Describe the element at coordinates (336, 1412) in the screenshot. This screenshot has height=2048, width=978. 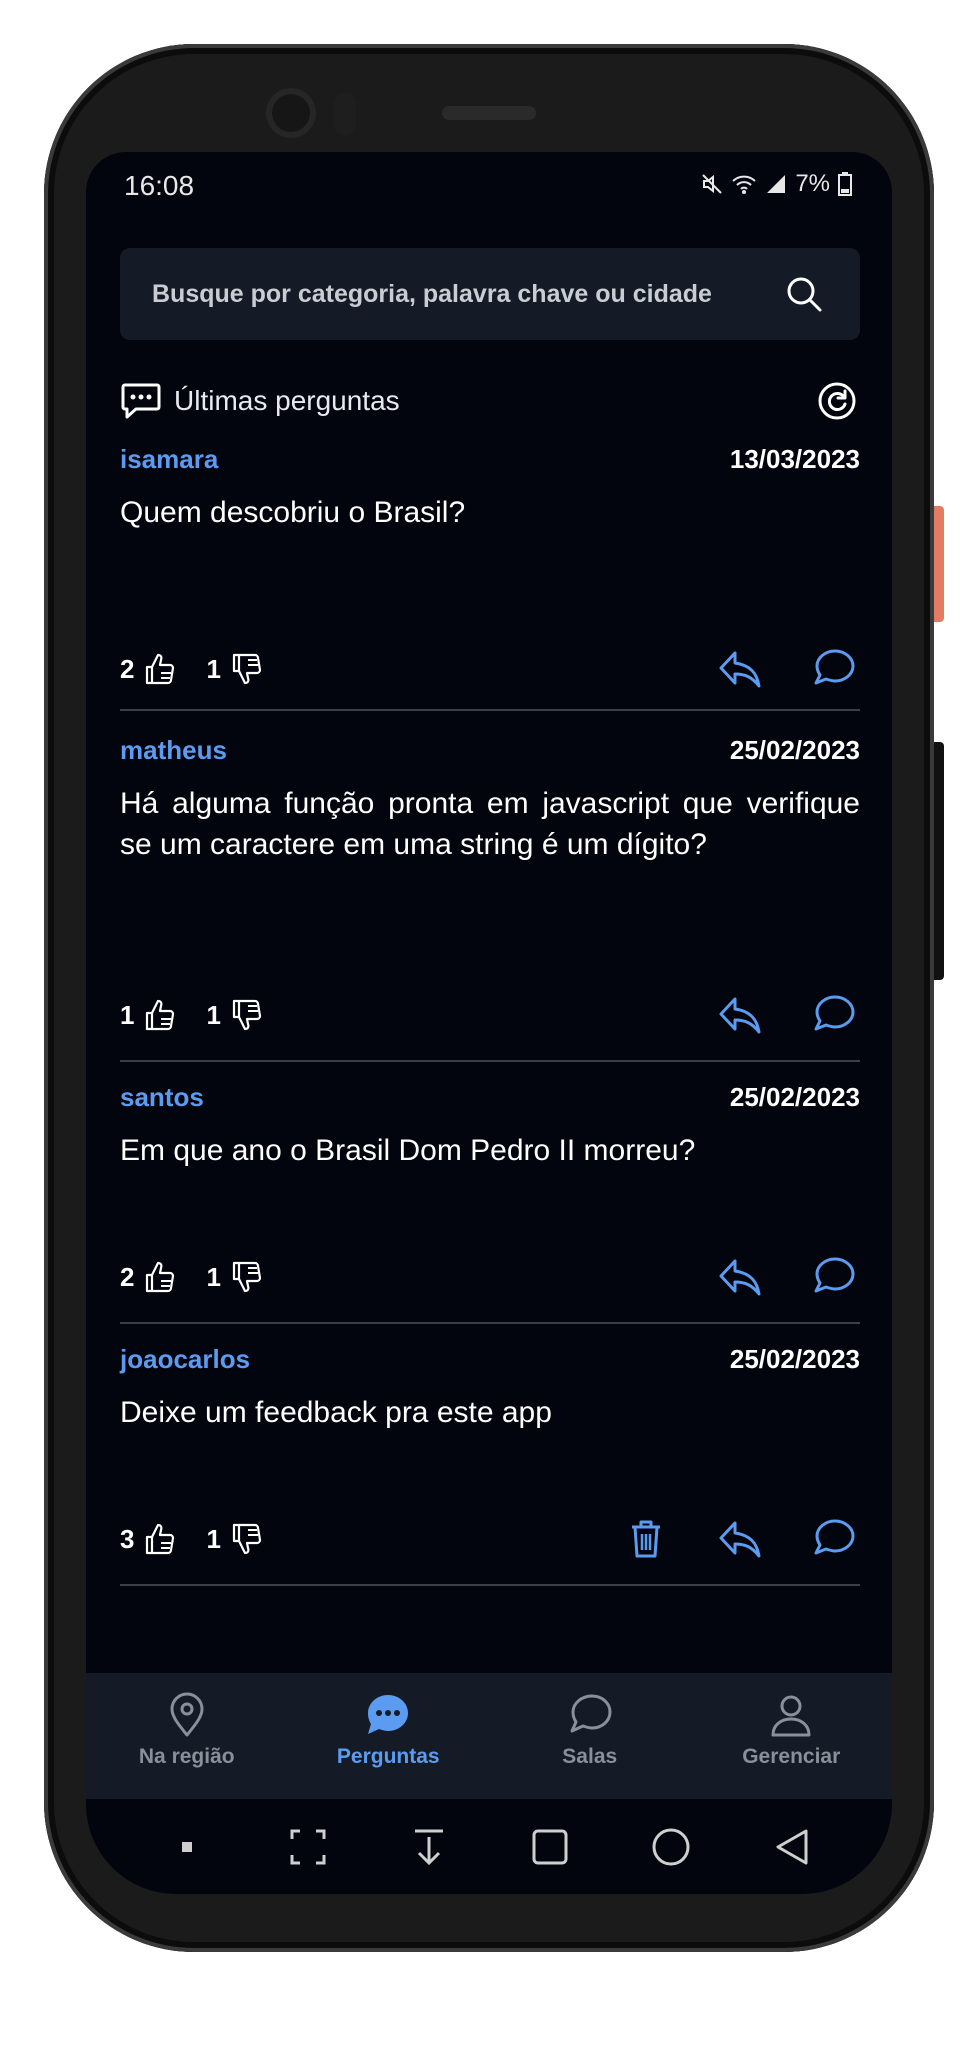
I see `question-text: Deixe um feedback pra este app` at that location.